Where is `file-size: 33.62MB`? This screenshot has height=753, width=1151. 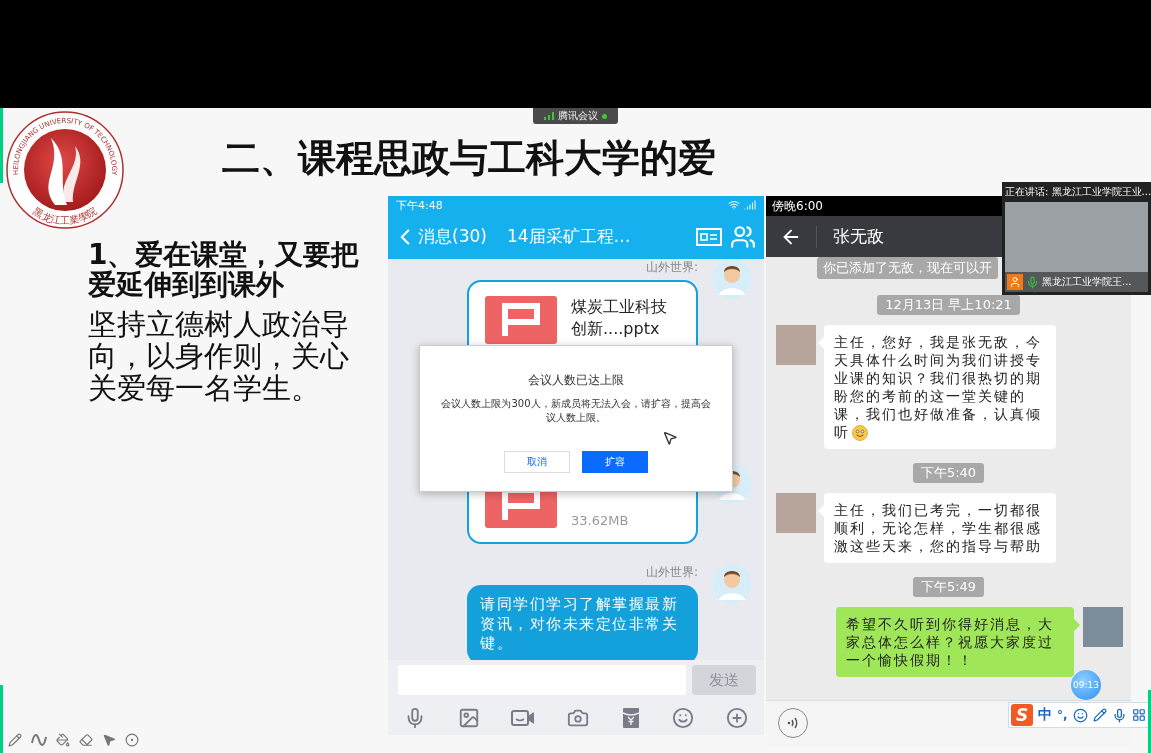 file-size: 33.62MB is located at coordinates (600, 520).